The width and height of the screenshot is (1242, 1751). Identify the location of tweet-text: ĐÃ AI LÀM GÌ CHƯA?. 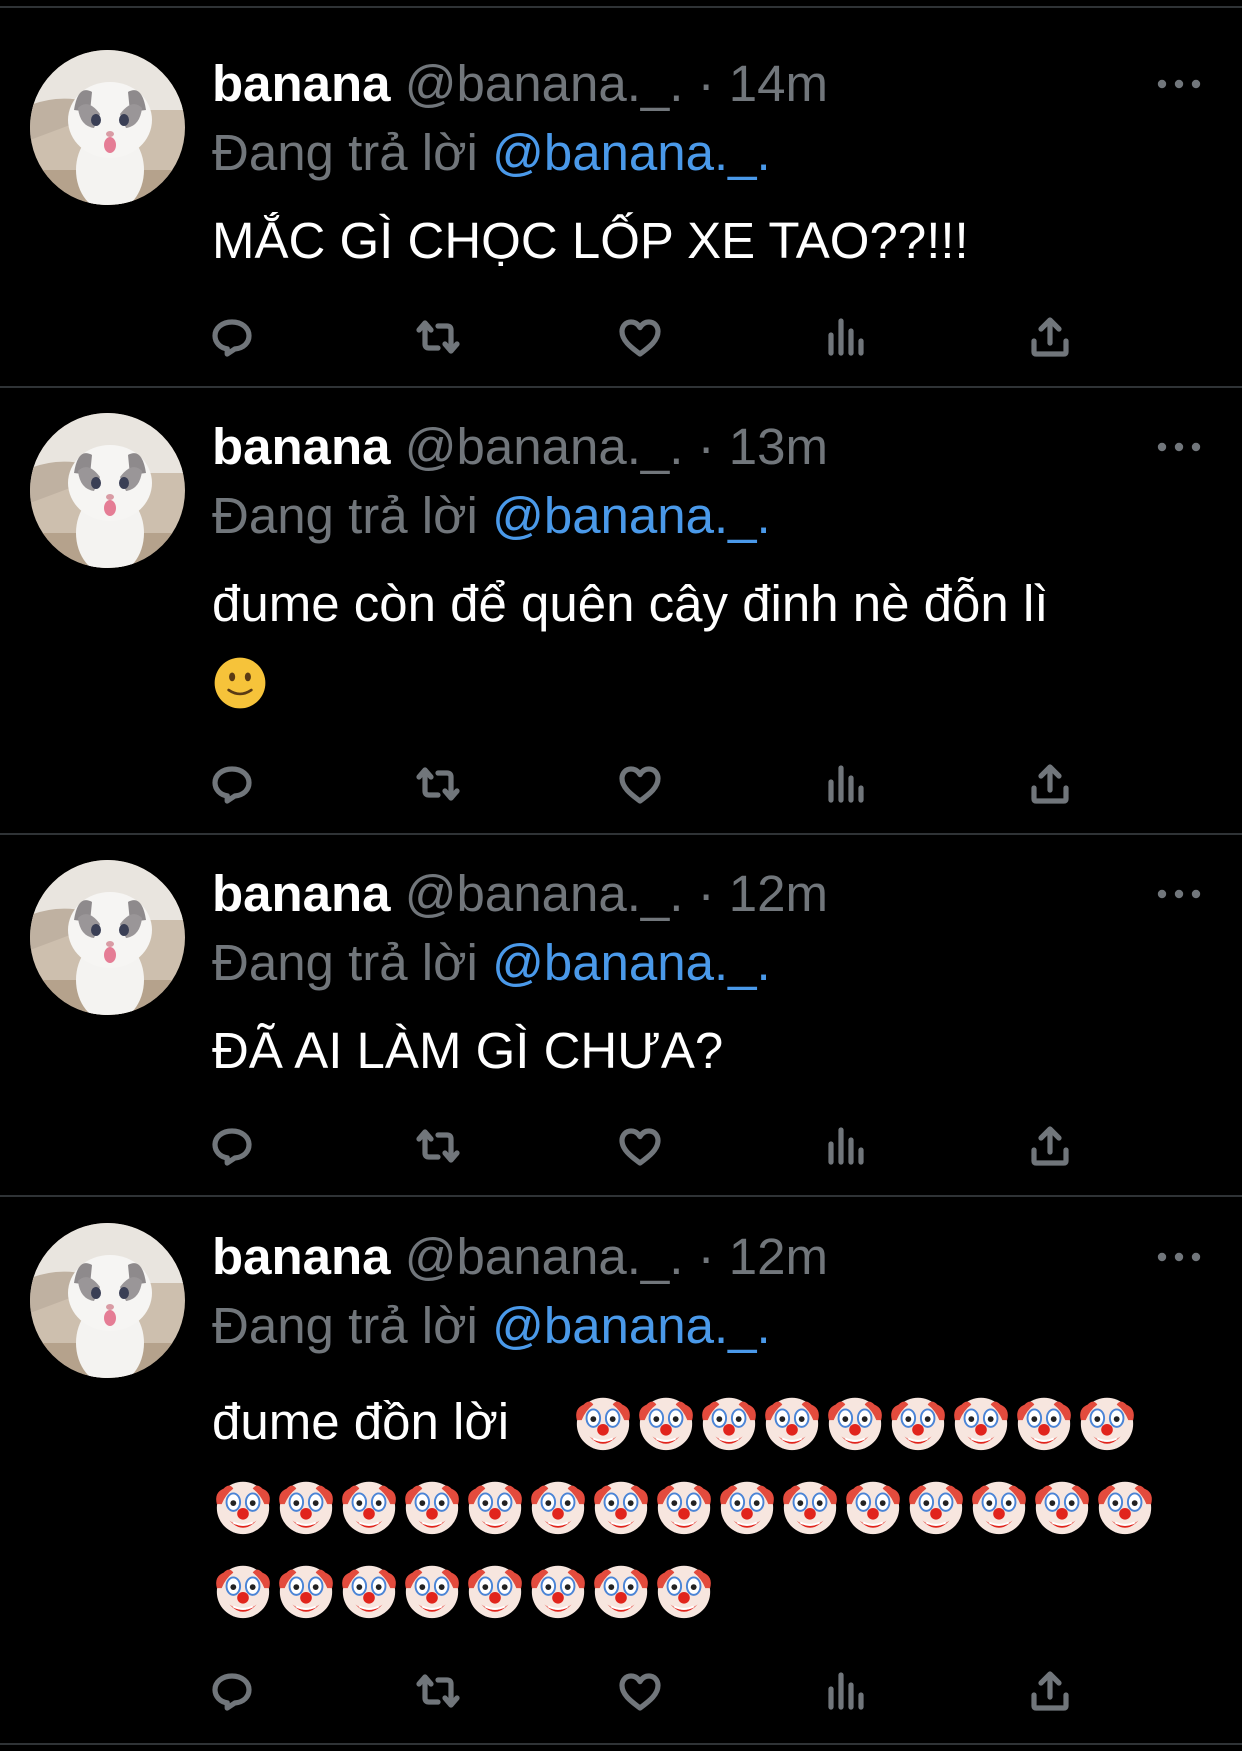
(468, 1050).